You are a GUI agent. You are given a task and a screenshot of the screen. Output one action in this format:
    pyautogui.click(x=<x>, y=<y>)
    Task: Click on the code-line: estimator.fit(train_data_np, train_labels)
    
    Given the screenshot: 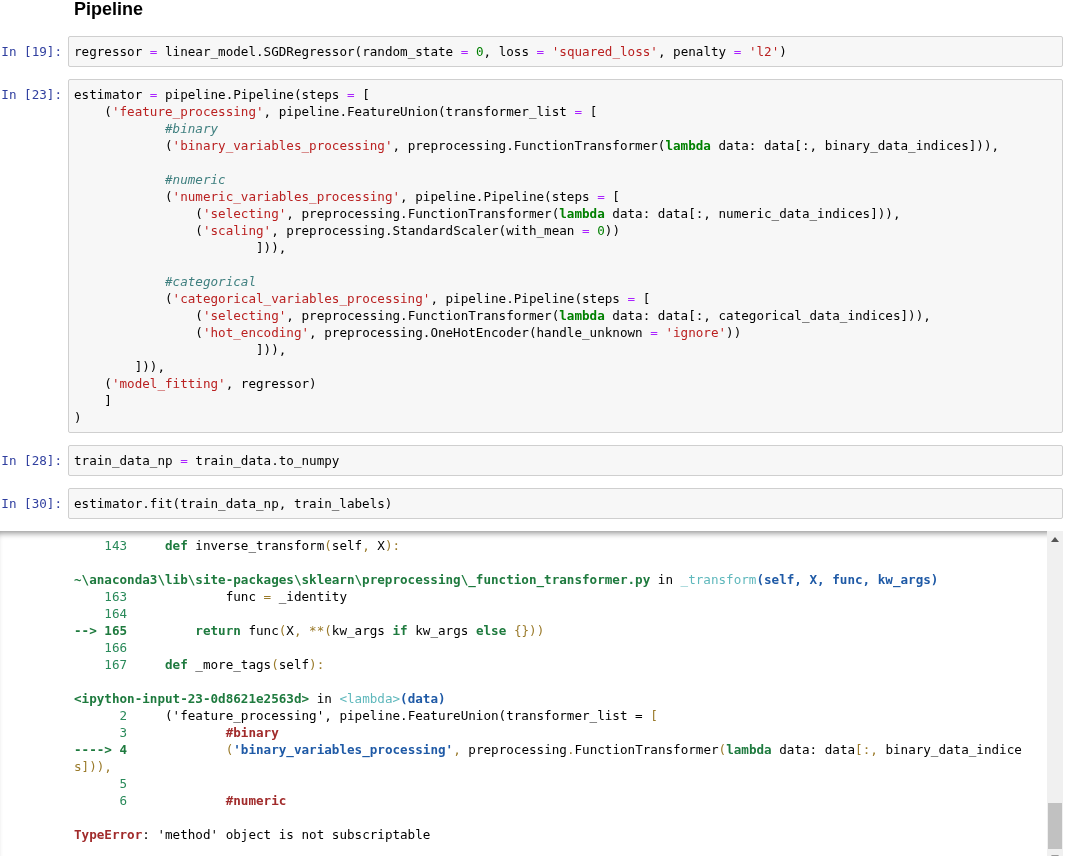 What is the action you would take?
    pyautogui.click(x=234, y=503)
    